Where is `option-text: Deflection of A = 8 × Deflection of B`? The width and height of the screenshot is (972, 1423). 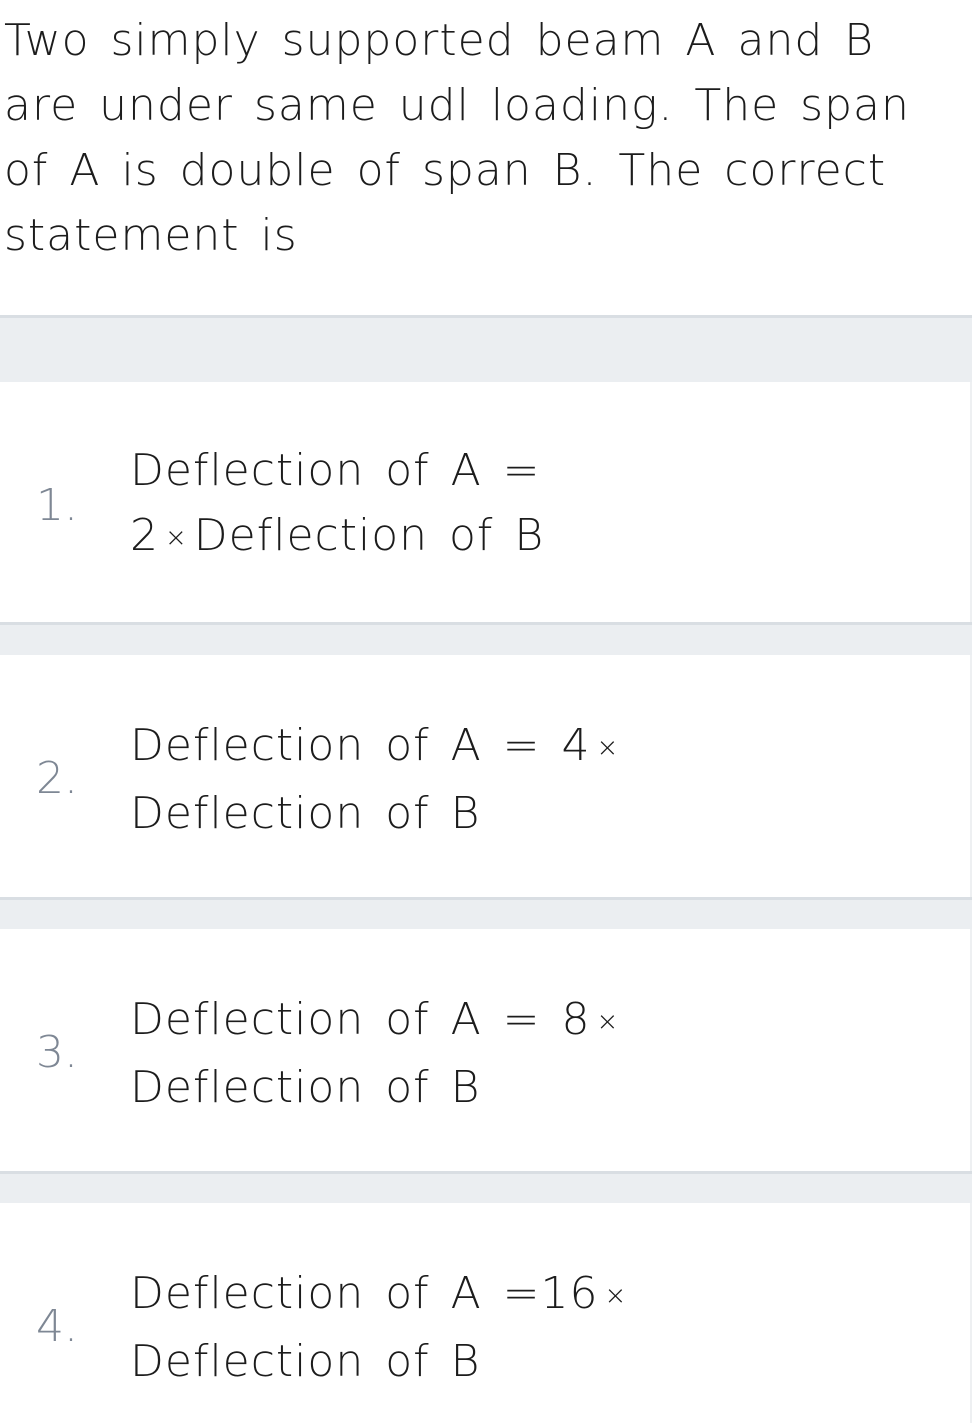 option-text: Deflection of A = 8 × Deflection of B is located at coordinates (430, 1053).